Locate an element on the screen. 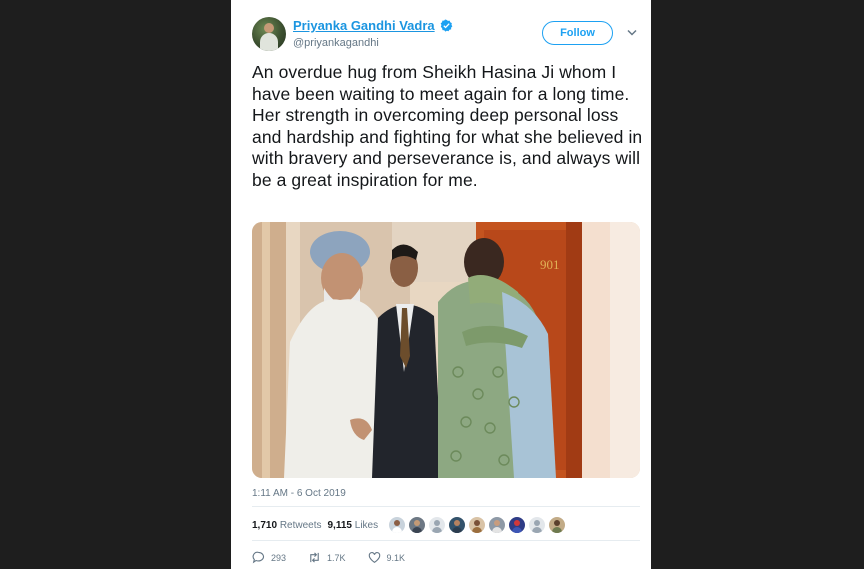 The height and width of the screenshot is (569, 864). door-number: 901 is located at coordinates (550, 264).